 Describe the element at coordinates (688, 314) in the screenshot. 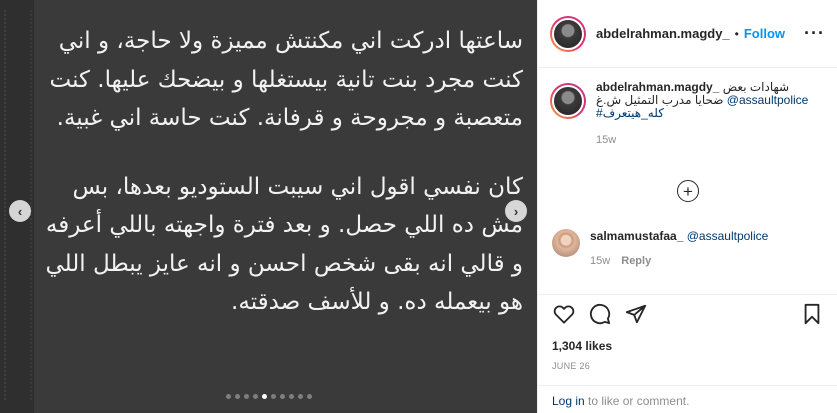

I see `action-row` at that location.